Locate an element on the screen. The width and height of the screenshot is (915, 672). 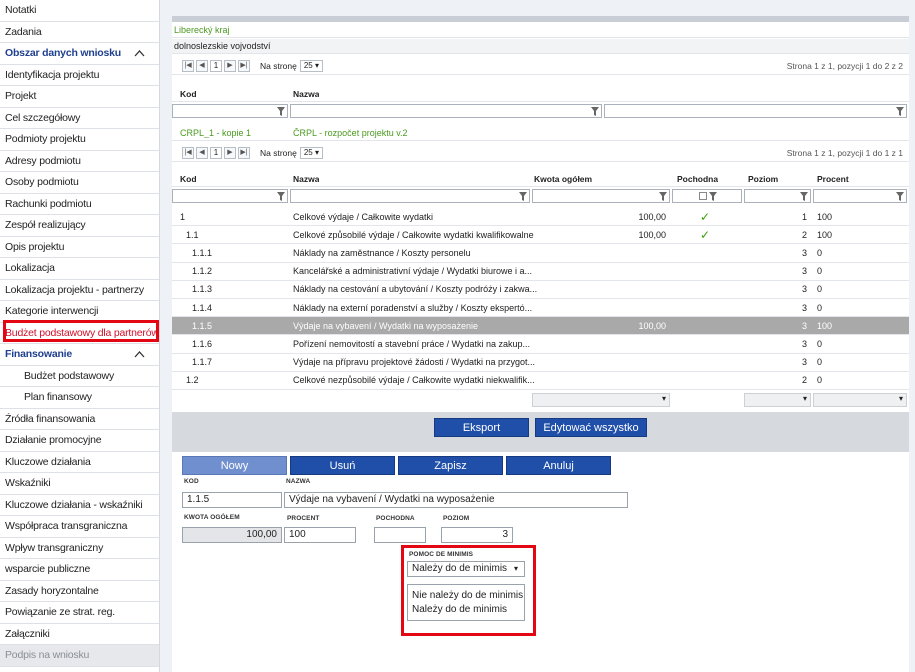
sidebar-item: Współpraca transgraniczna is located at coordinates (79, 527).